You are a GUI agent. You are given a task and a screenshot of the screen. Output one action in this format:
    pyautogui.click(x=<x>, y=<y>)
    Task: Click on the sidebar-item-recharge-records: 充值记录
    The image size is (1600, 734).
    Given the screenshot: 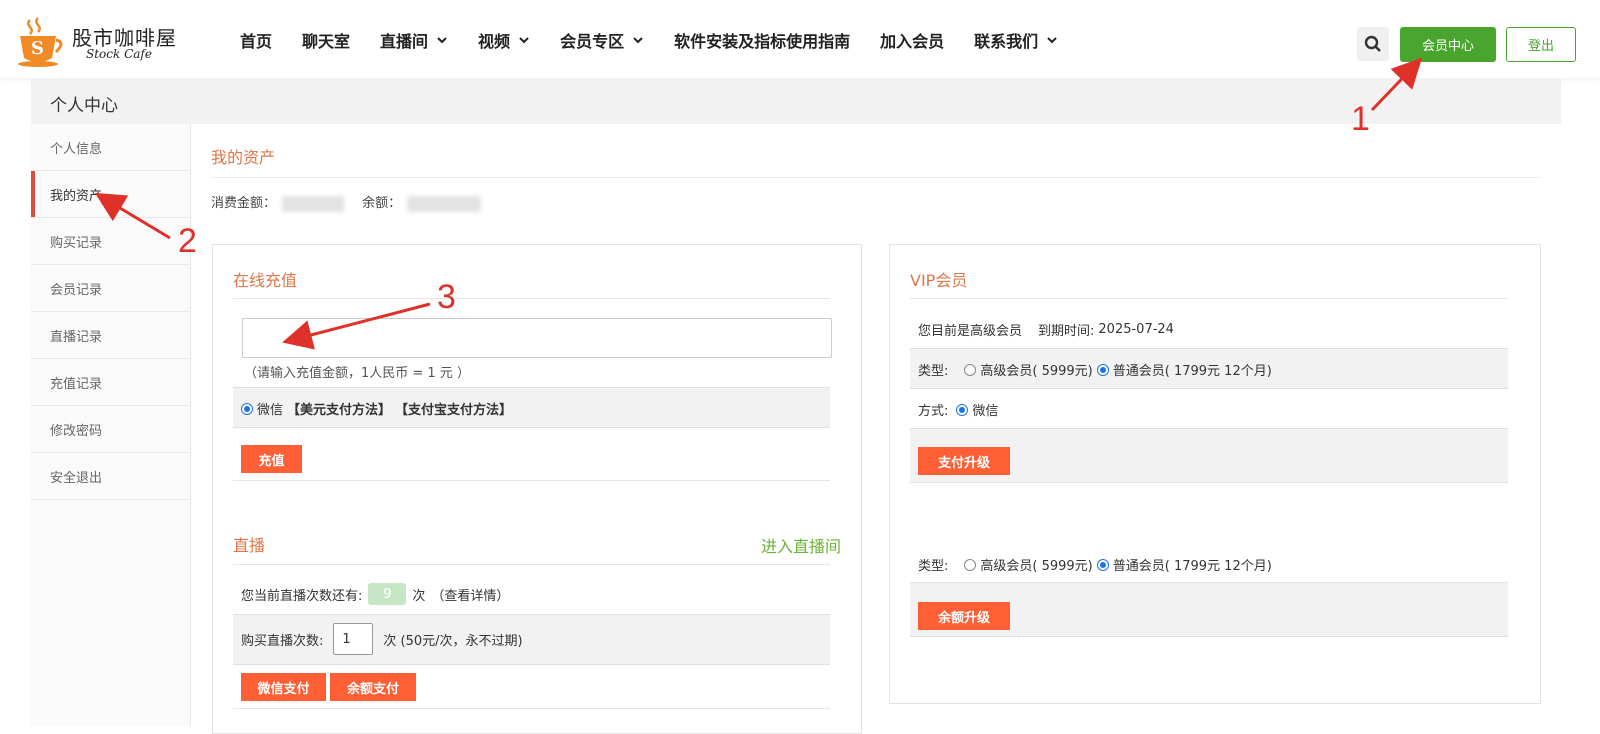 What is the action you would take?
    pyautogui.click(x=110, y=382)
    